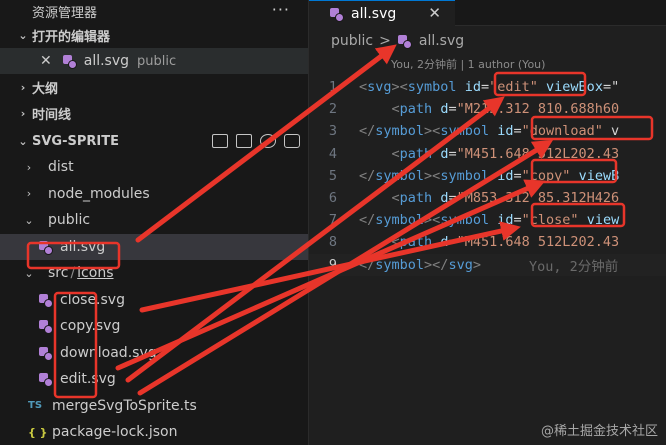 The height and width of the screenshot is (445, 666). Describe the element at coordinates (332, 242) in the screenshot. I see `line-number: 8` at that location.